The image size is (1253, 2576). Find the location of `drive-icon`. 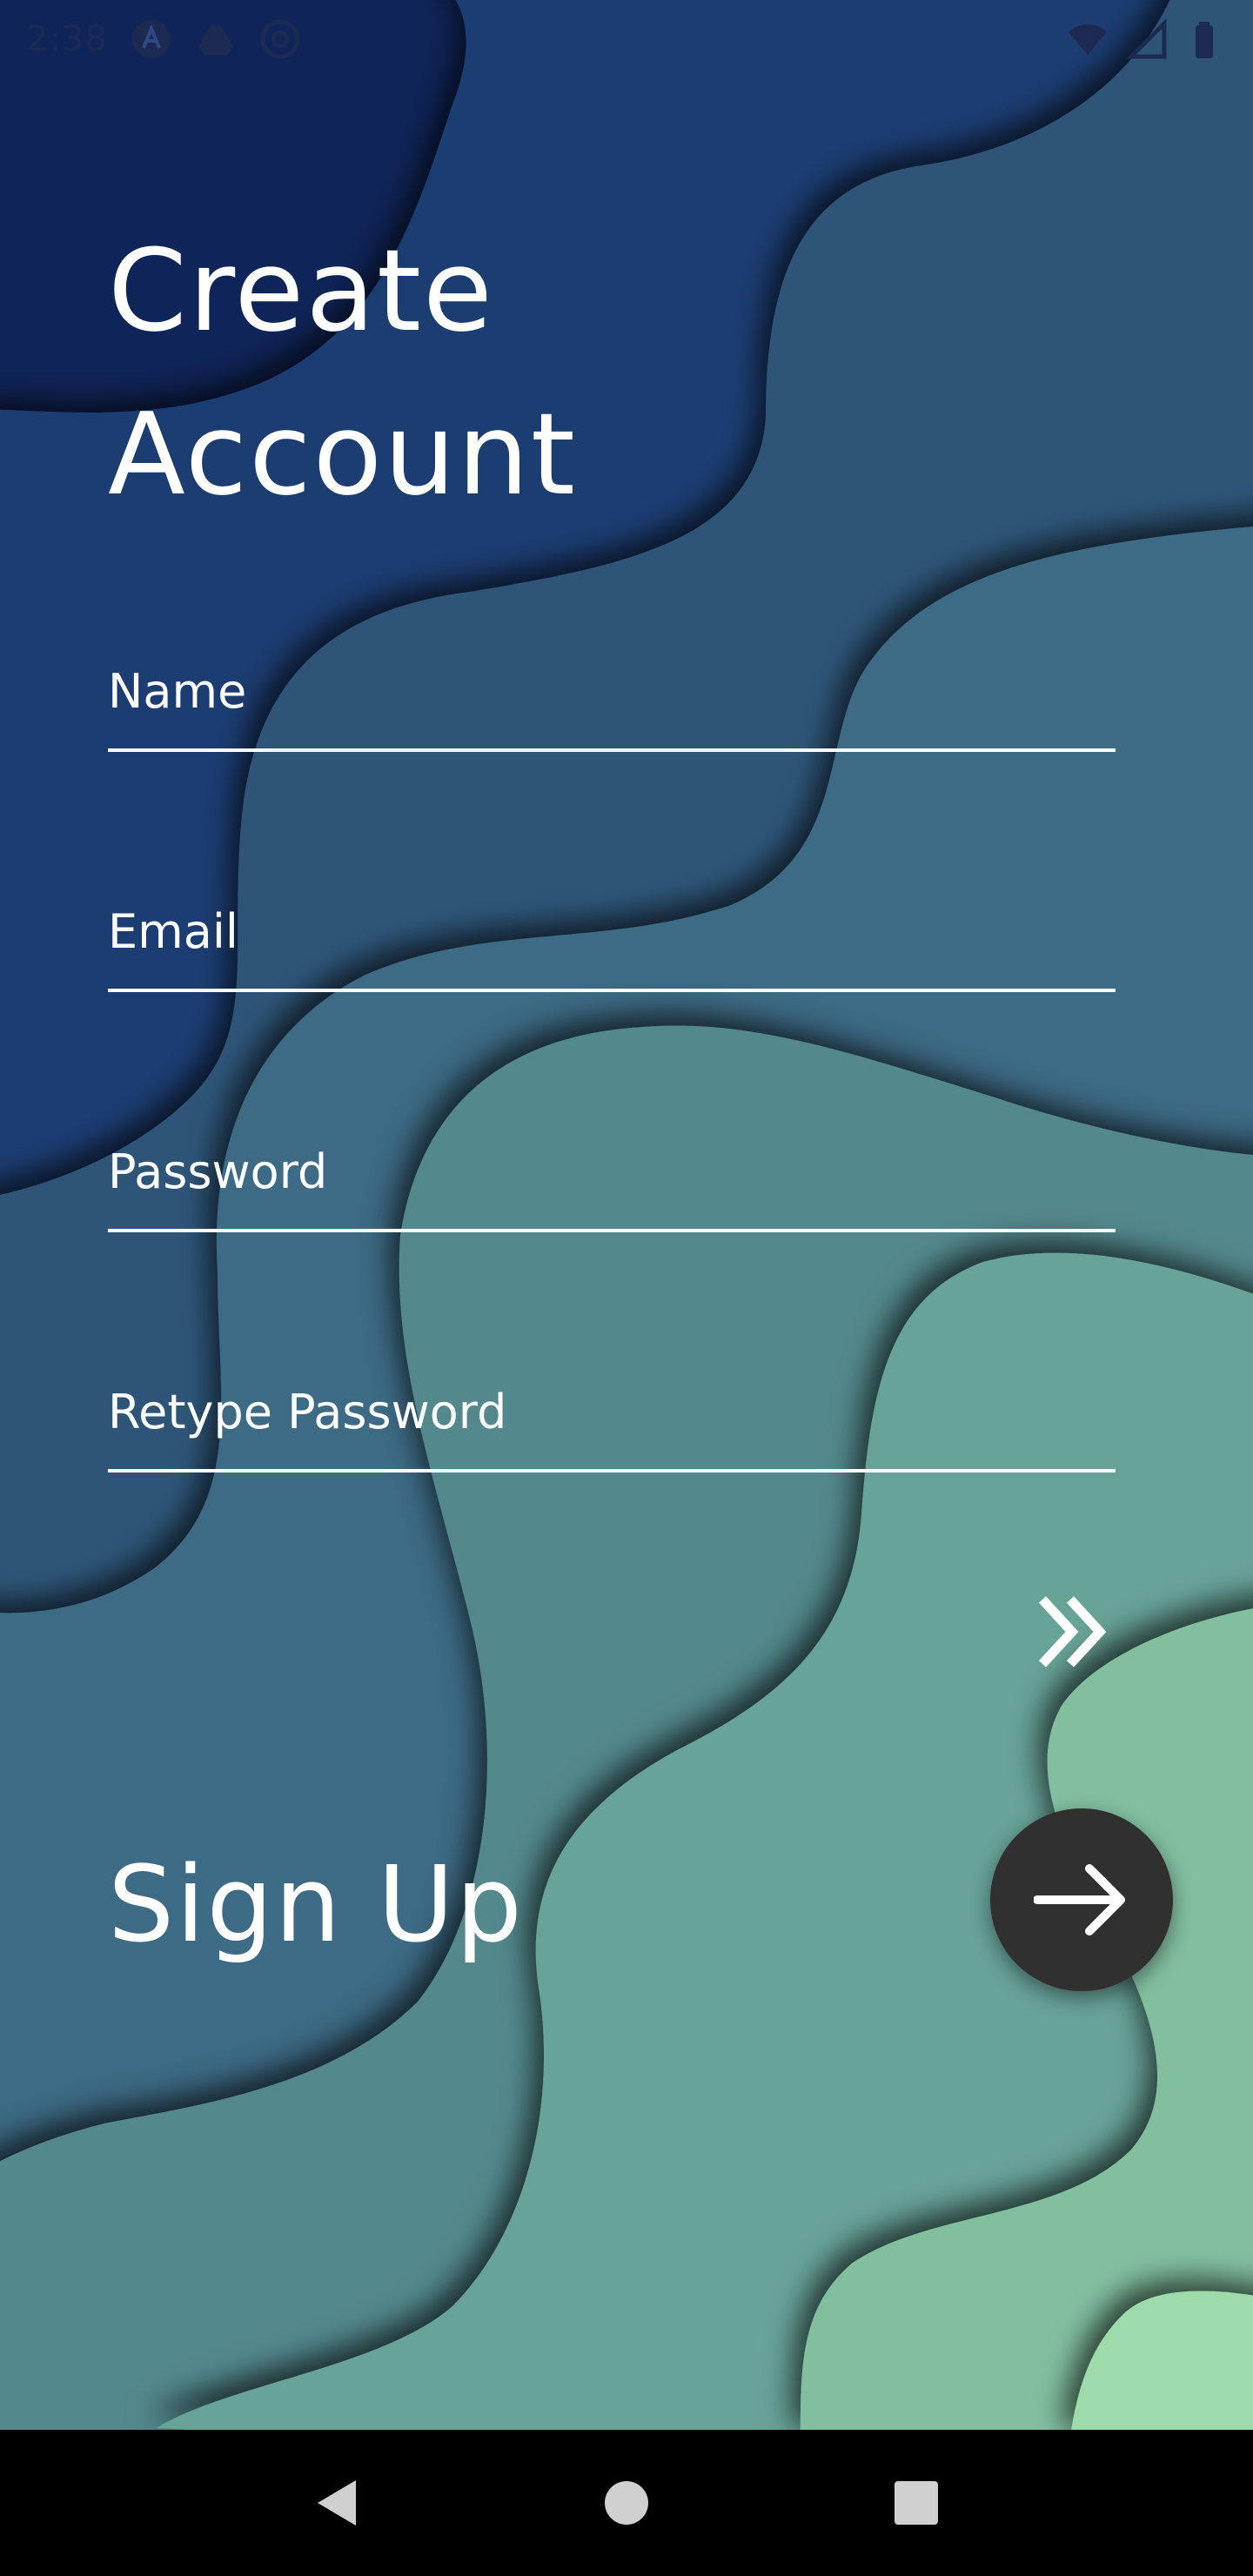

drive-icon is located at coordinates (215, 40).